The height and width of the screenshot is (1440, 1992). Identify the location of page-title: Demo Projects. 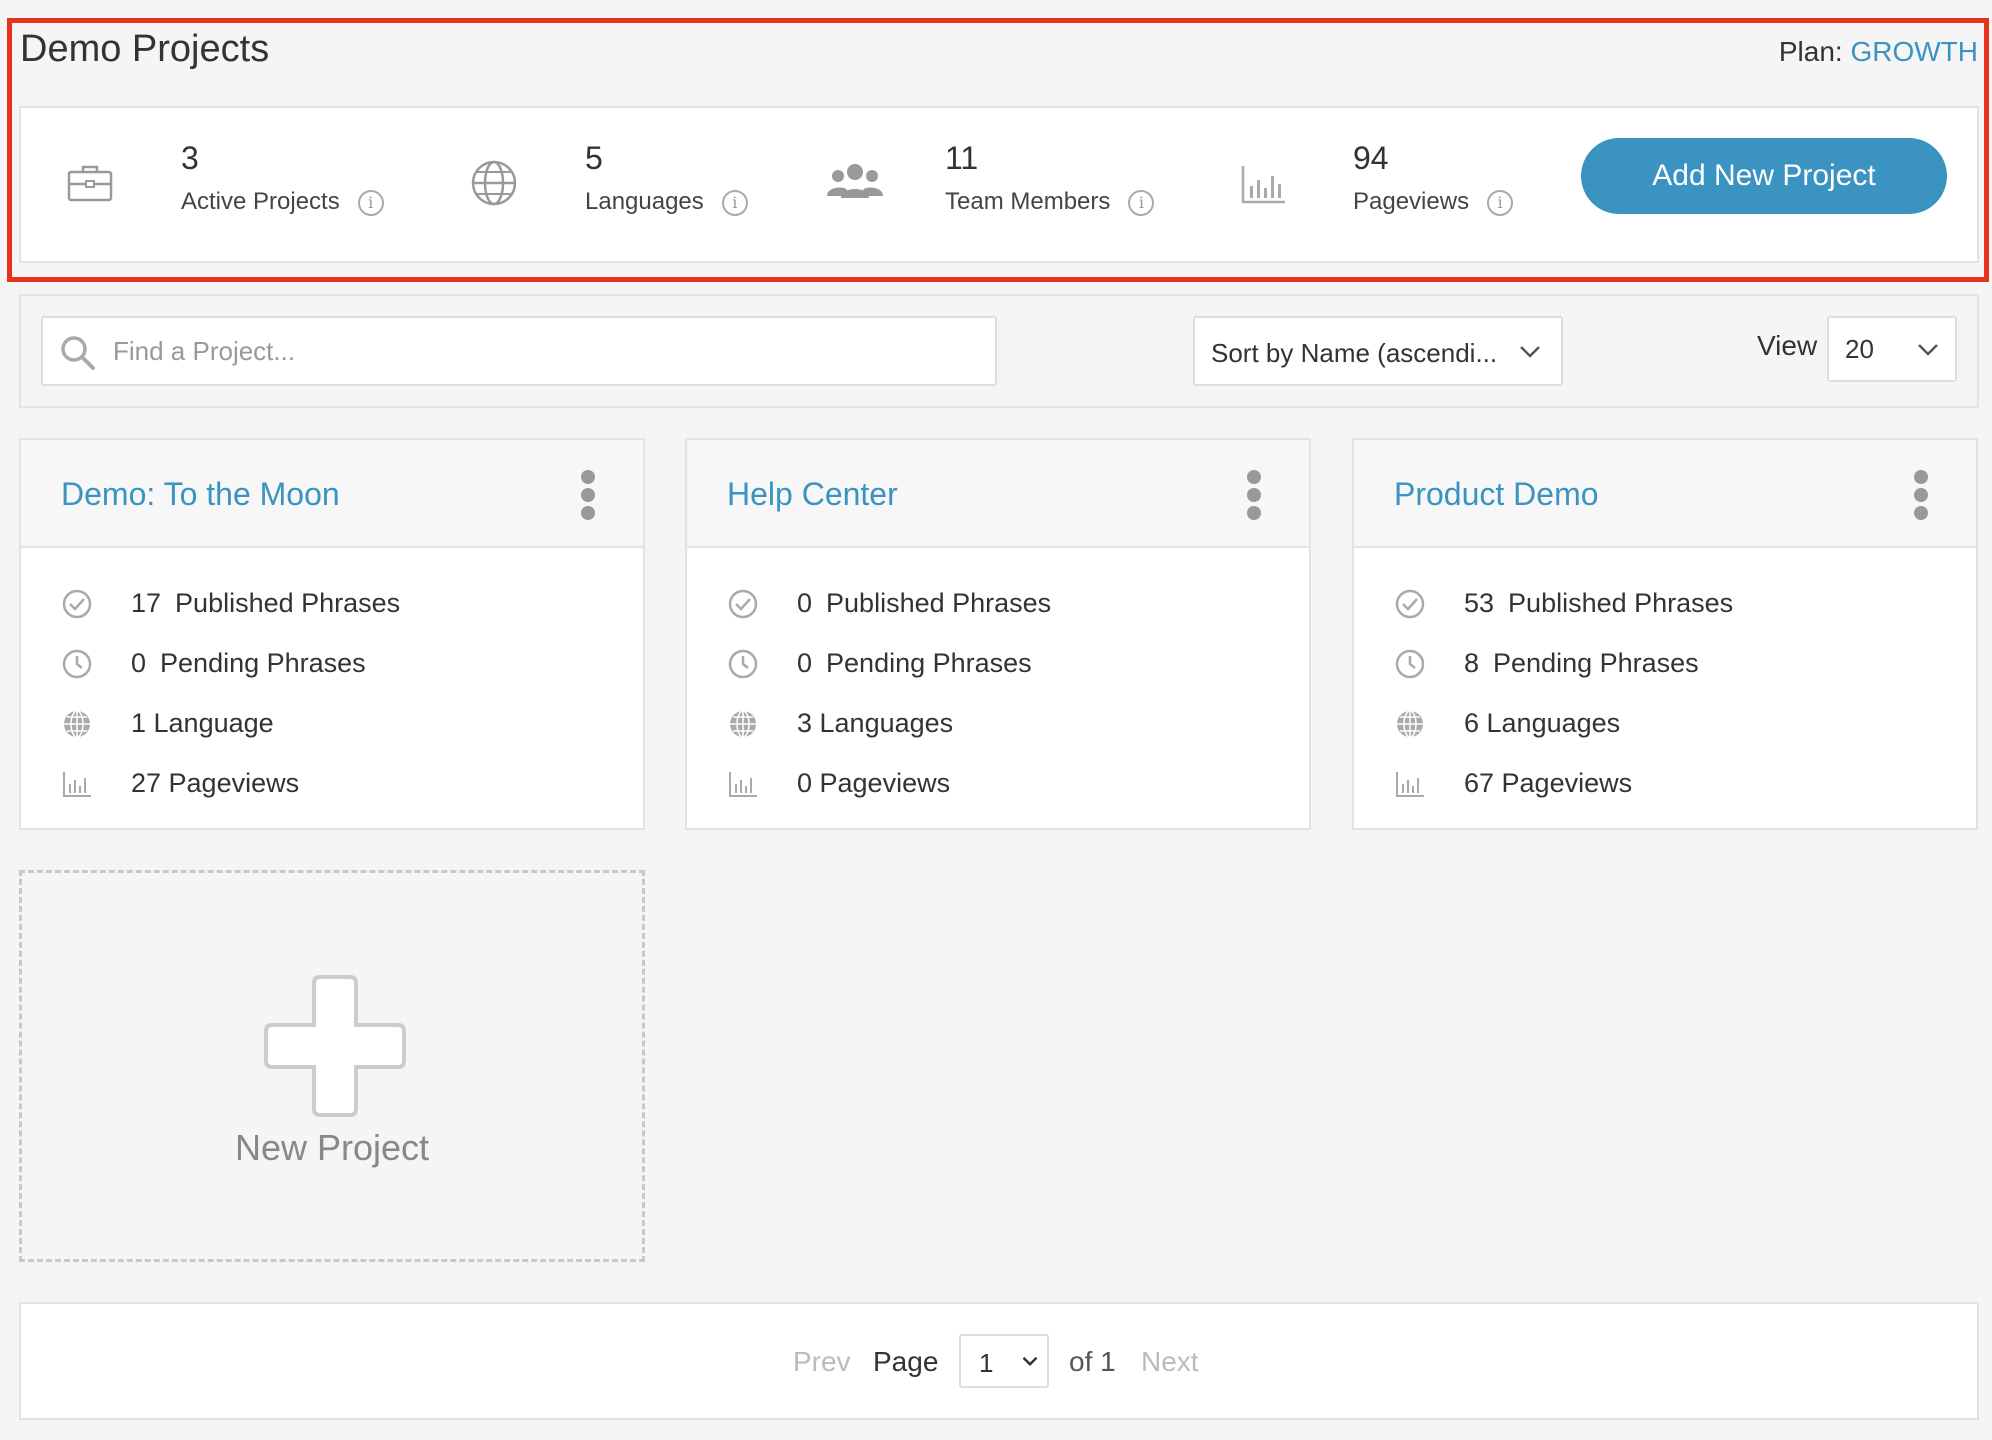
(145, 49).